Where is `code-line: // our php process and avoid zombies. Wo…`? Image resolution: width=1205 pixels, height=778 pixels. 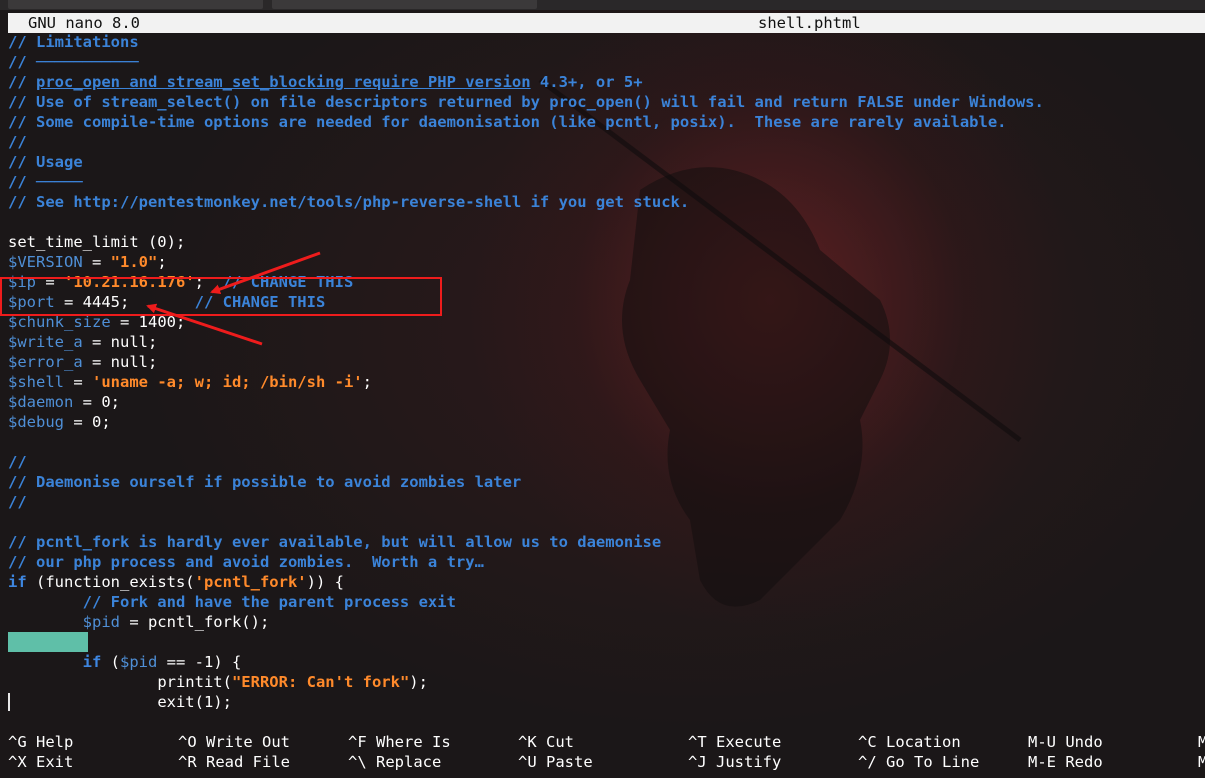
code-line: // our php process and avoid zombies. Wo… is located at coordinates (246, 562).